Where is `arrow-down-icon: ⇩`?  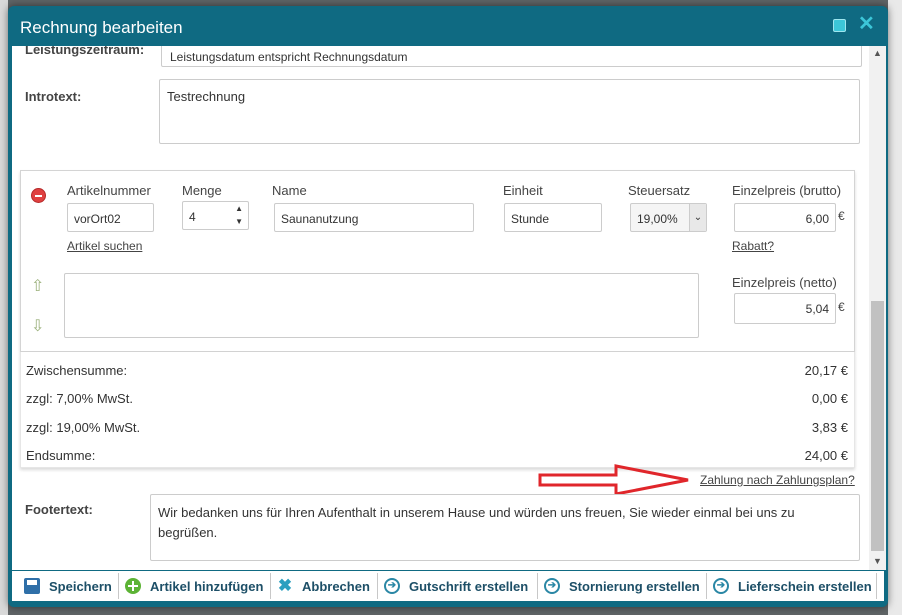 arrow-down-icon: ⇩ is located at coordinates (37, 326).